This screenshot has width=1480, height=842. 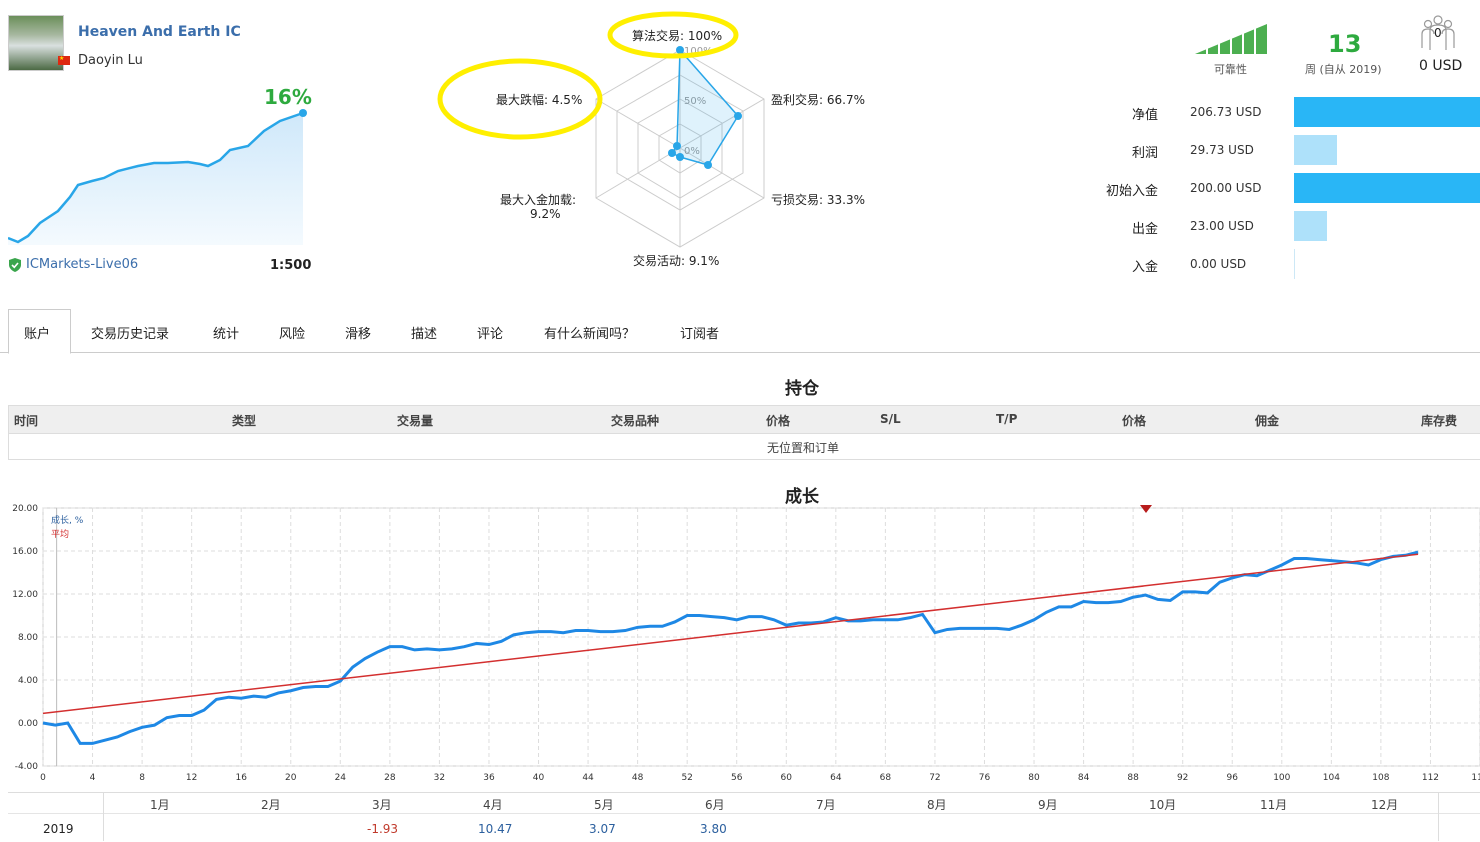 What do you see at coordinates (490, 332) in the screenshot?
I see `tab-reviews: 评论` at bounding box center [490, 332].